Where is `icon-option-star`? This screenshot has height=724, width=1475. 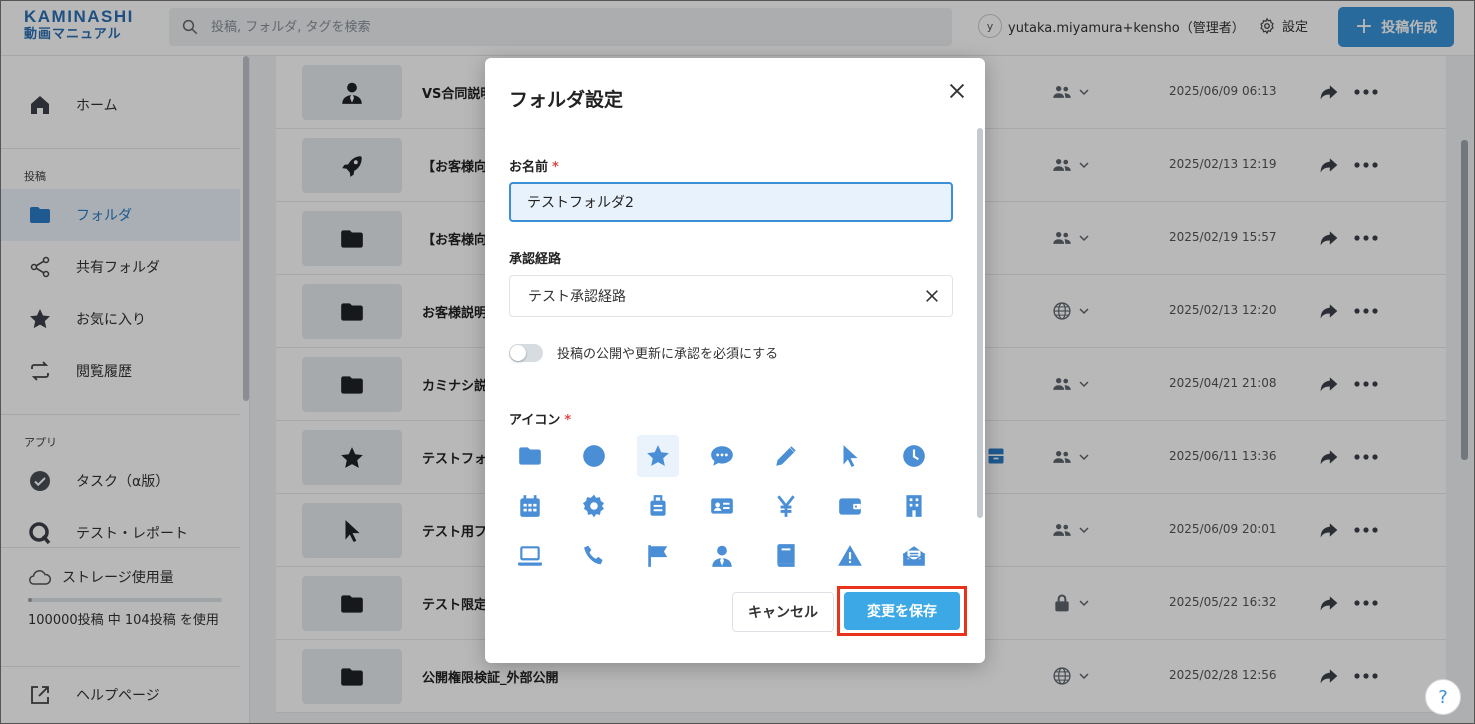 icon-option-star is located at coordinates (658, 456).